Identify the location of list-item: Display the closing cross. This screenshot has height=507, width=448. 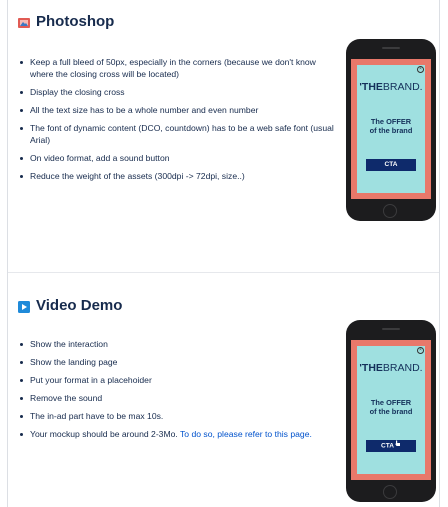
(178, 92).